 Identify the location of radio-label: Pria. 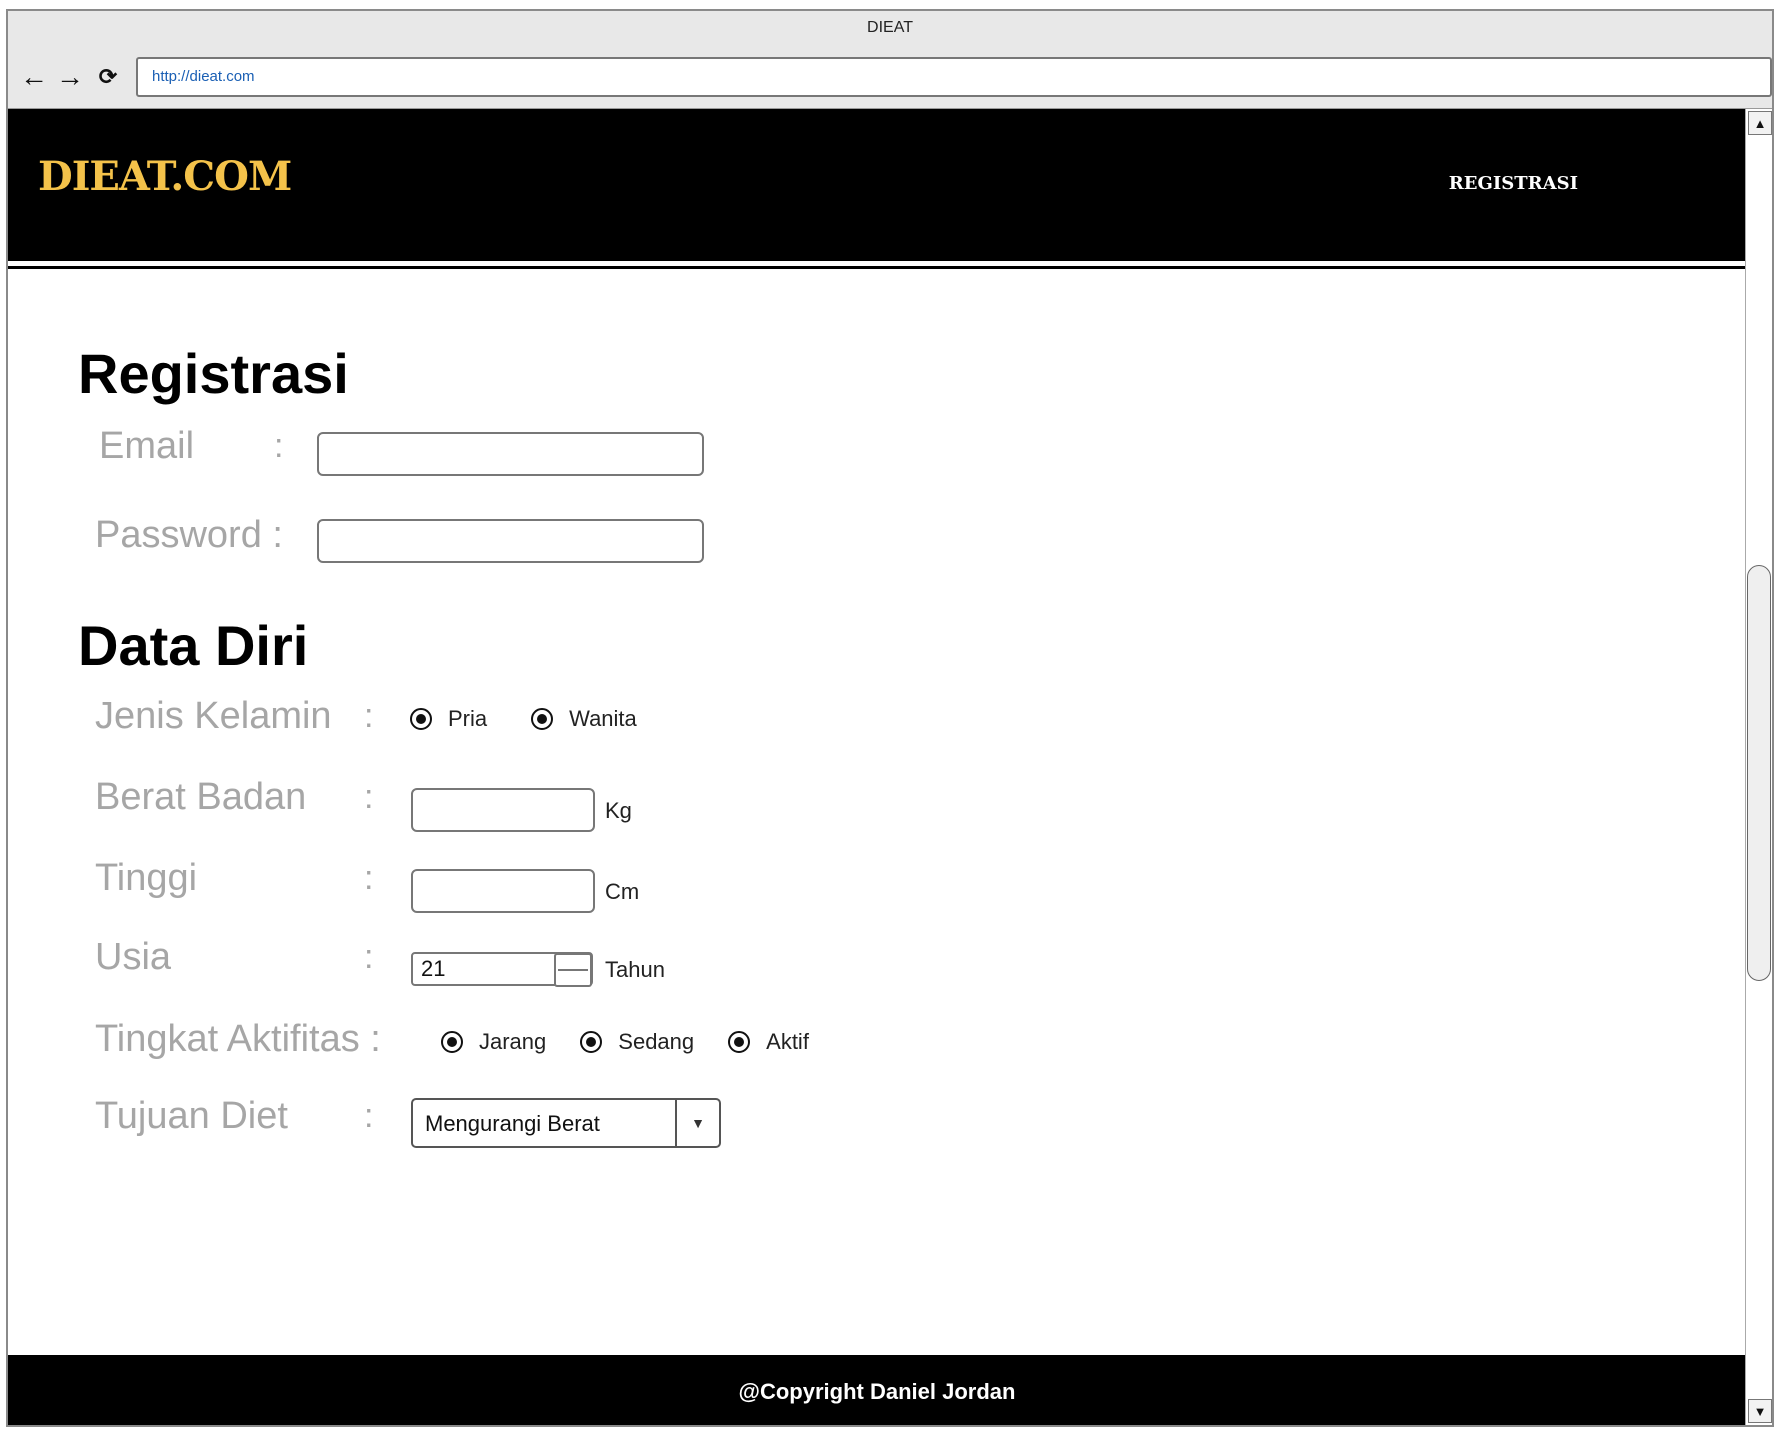
(468, 718).